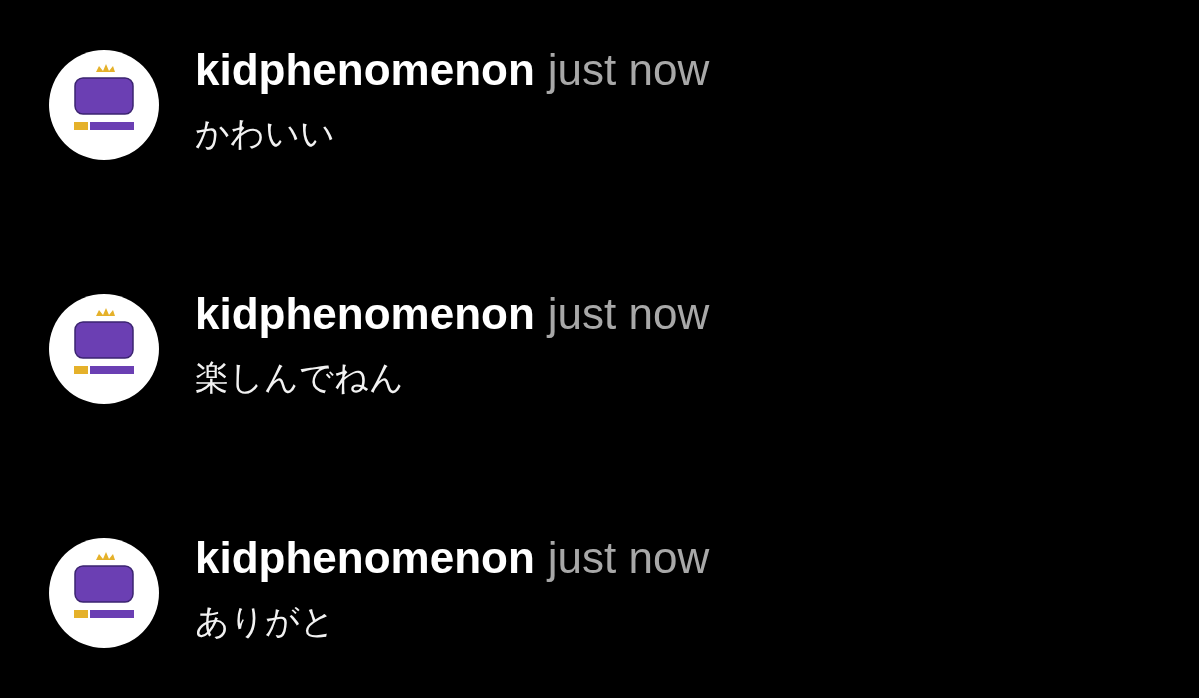 Image resolution: width=1199 pixels, height=698 pixels. Describe the element at coordinates (265, 133) in the screenshot. I see `comment-text: かわいい` at that location.